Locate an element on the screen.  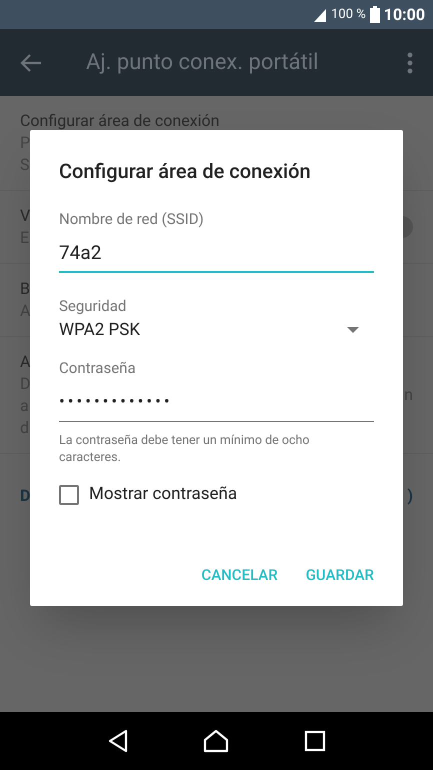
password-field: ••••••••••••• is located at coordinates (216, 406).